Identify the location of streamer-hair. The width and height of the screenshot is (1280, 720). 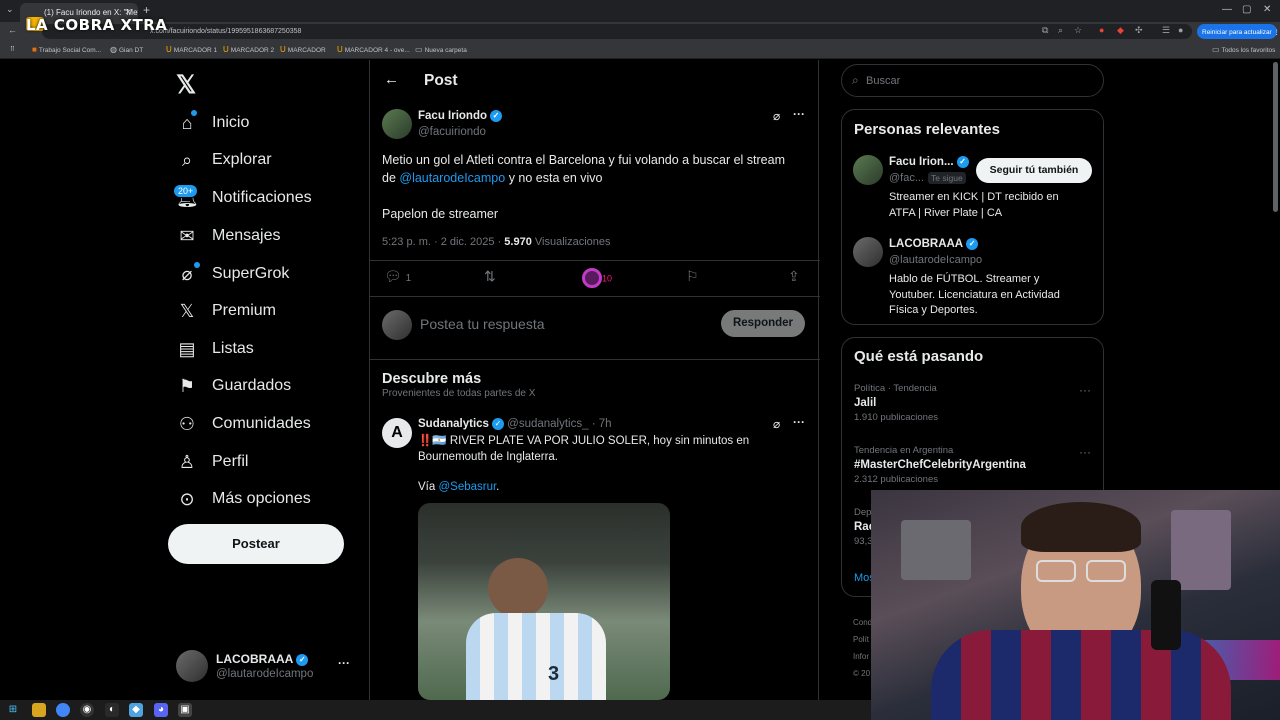
(1081, 527).